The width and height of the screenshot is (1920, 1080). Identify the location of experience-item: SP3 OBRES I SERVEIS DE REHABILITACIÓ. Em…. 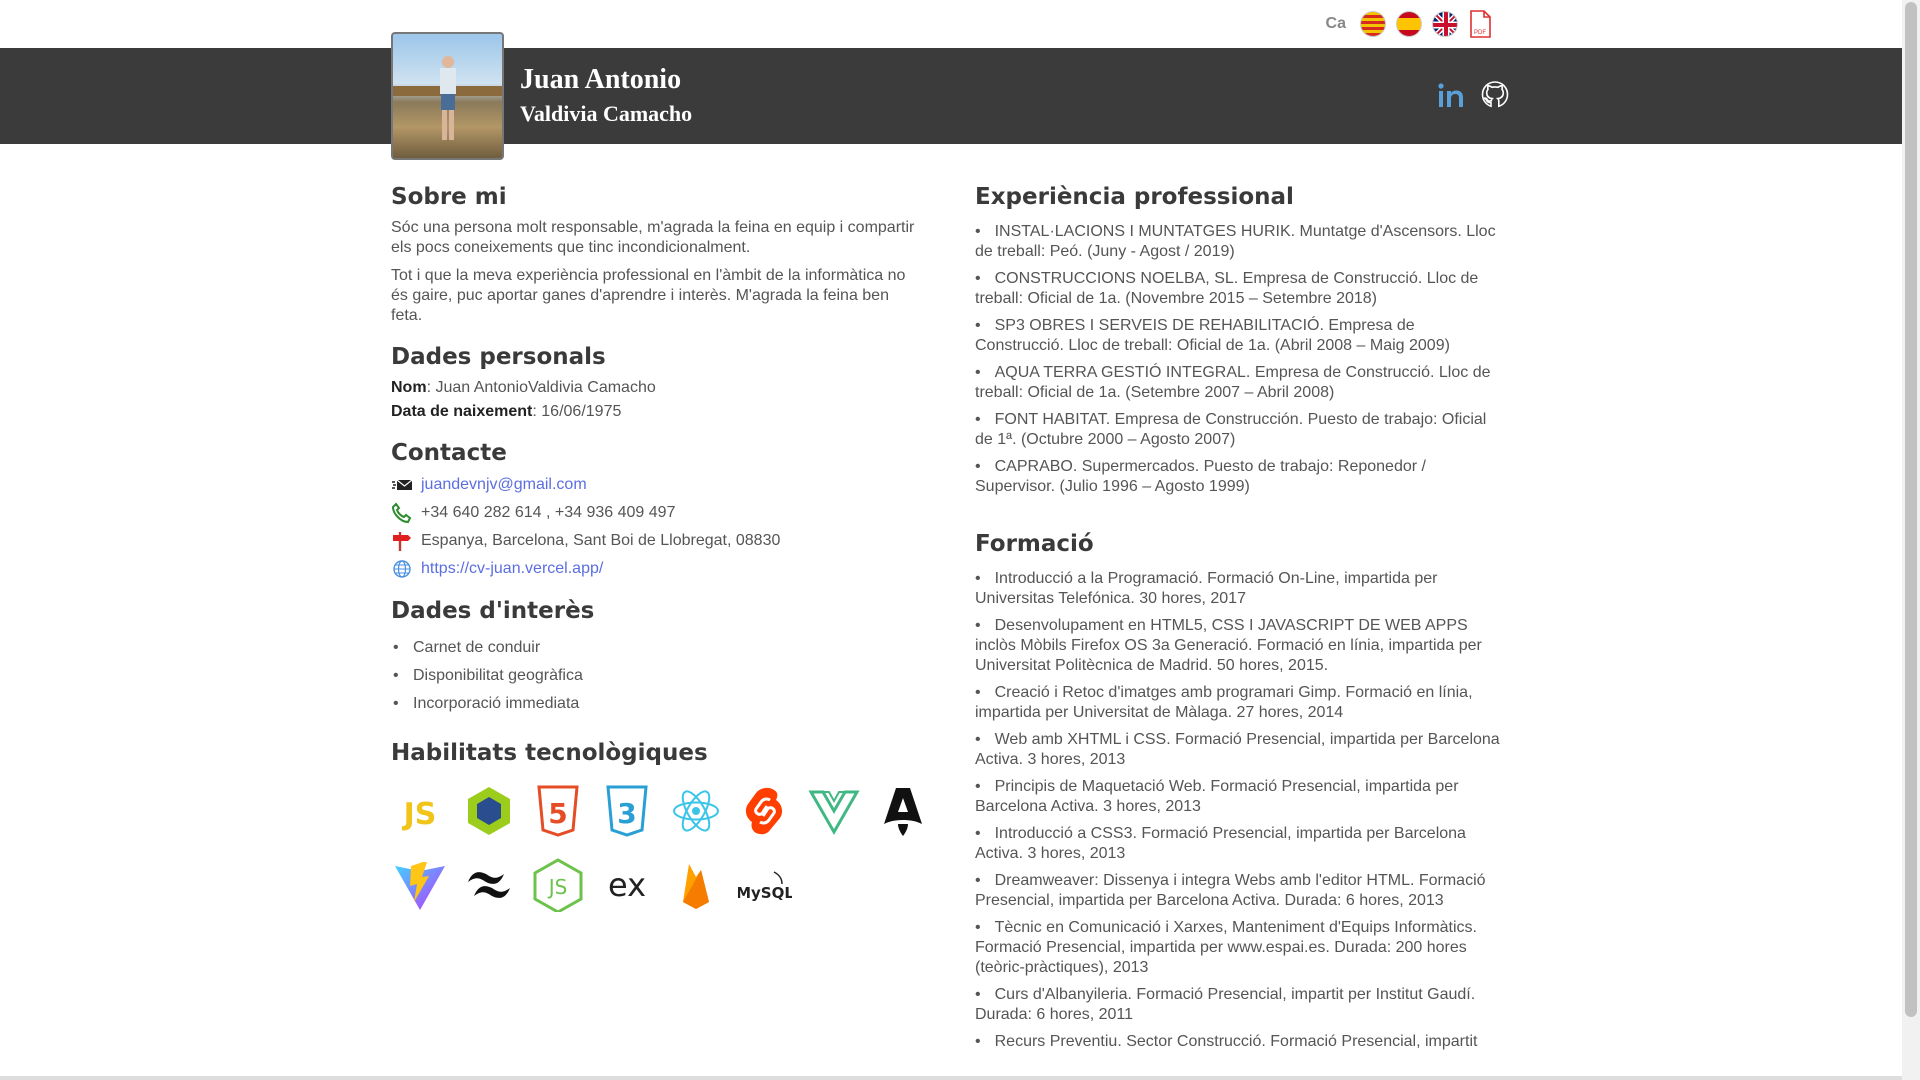
(1240, 336).